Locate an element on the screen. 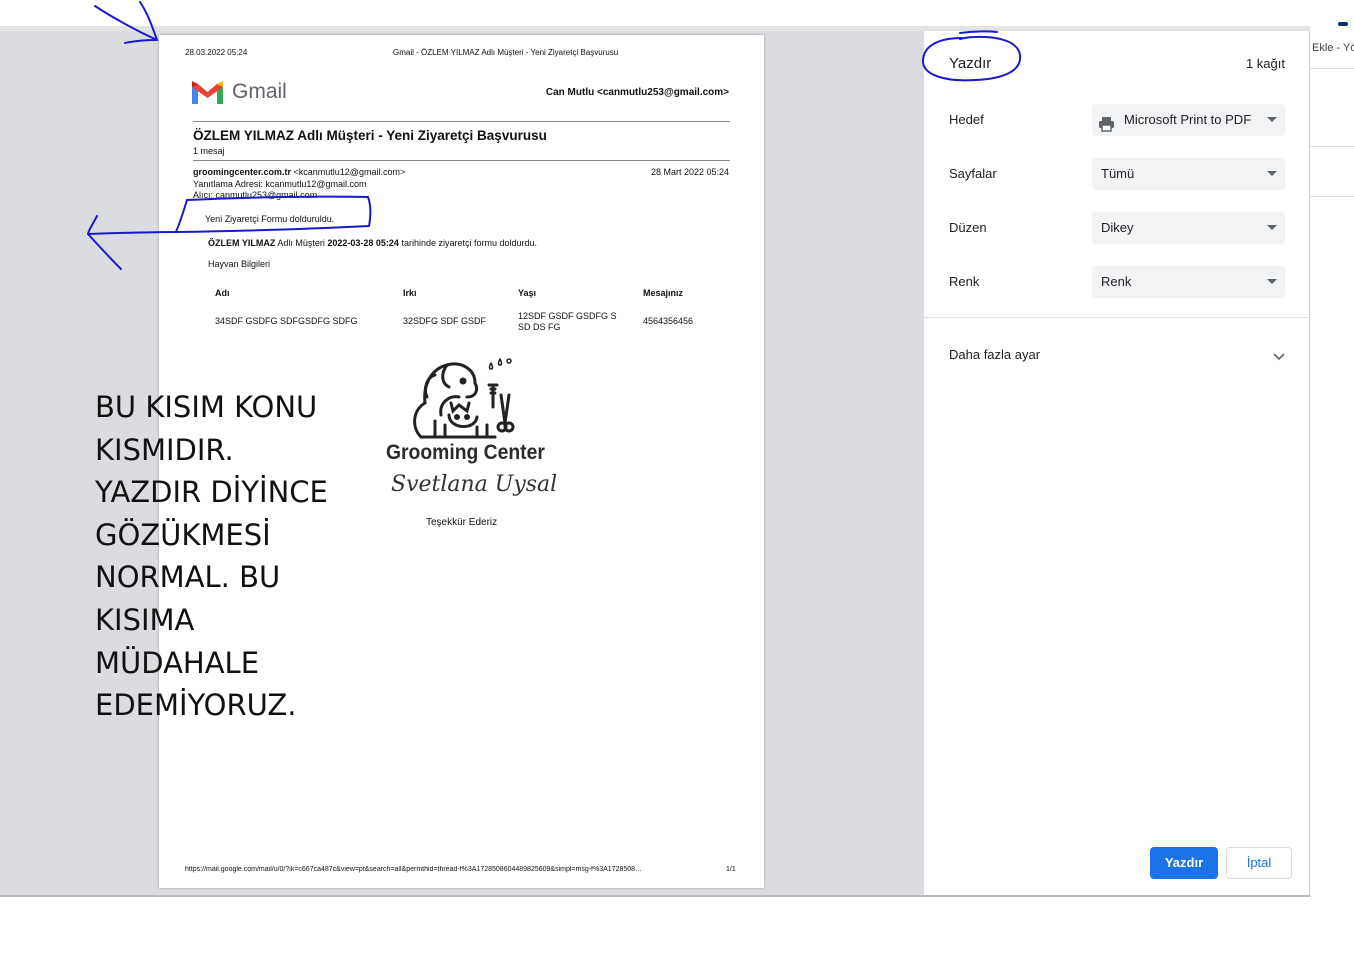 The height and width of the screenshot is (962, 1354). arrow-stroke is located at coordinates (126, 23).